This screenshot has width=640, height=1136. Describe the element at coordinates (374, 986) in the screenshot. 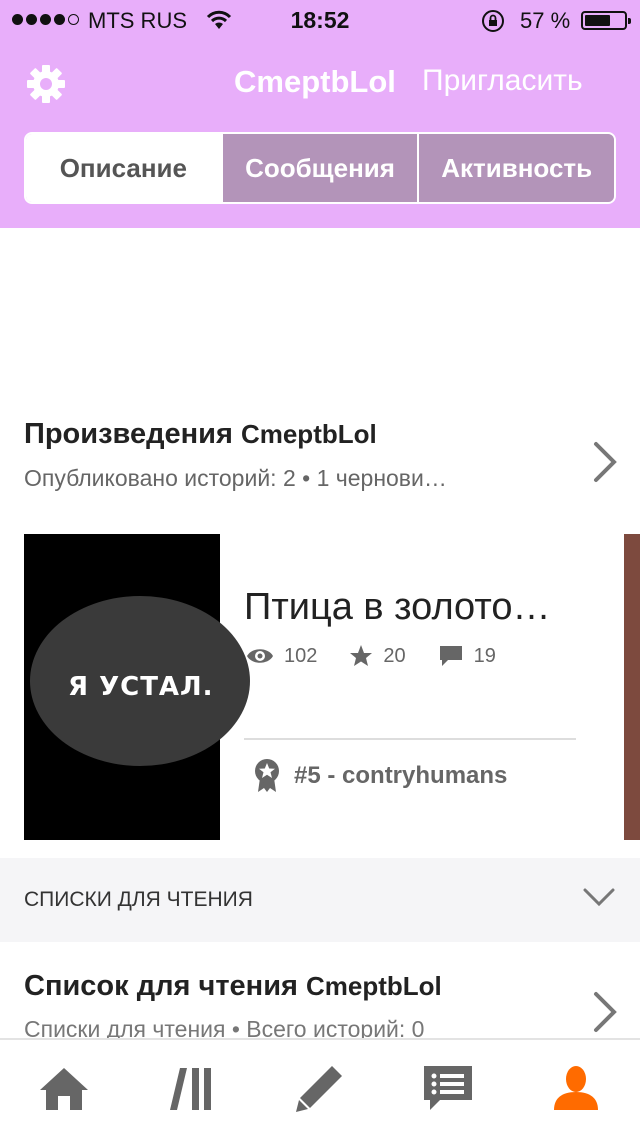

I see `reading-list-username: CmeptbLol` at that location.